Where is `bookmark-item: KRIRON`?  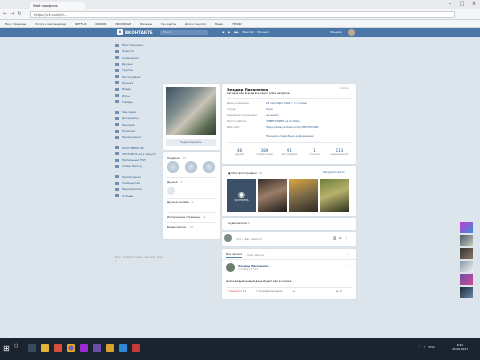 bookmark-item: KRIRON is located at coordinates (101, 24).